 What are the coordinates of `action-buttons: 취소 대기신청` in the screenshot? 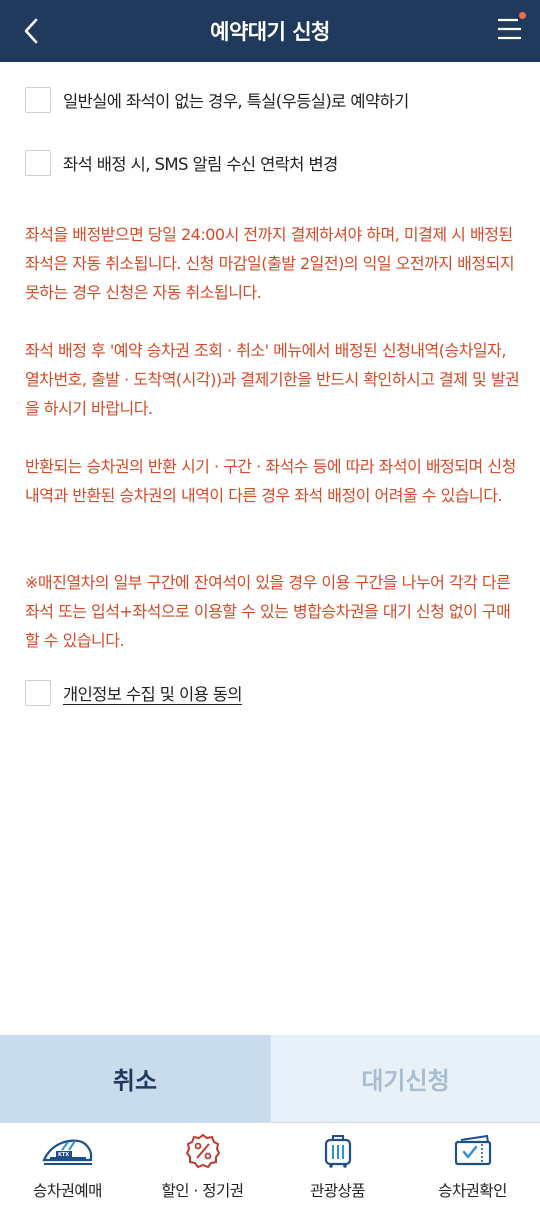 It's located at (270, 1078).